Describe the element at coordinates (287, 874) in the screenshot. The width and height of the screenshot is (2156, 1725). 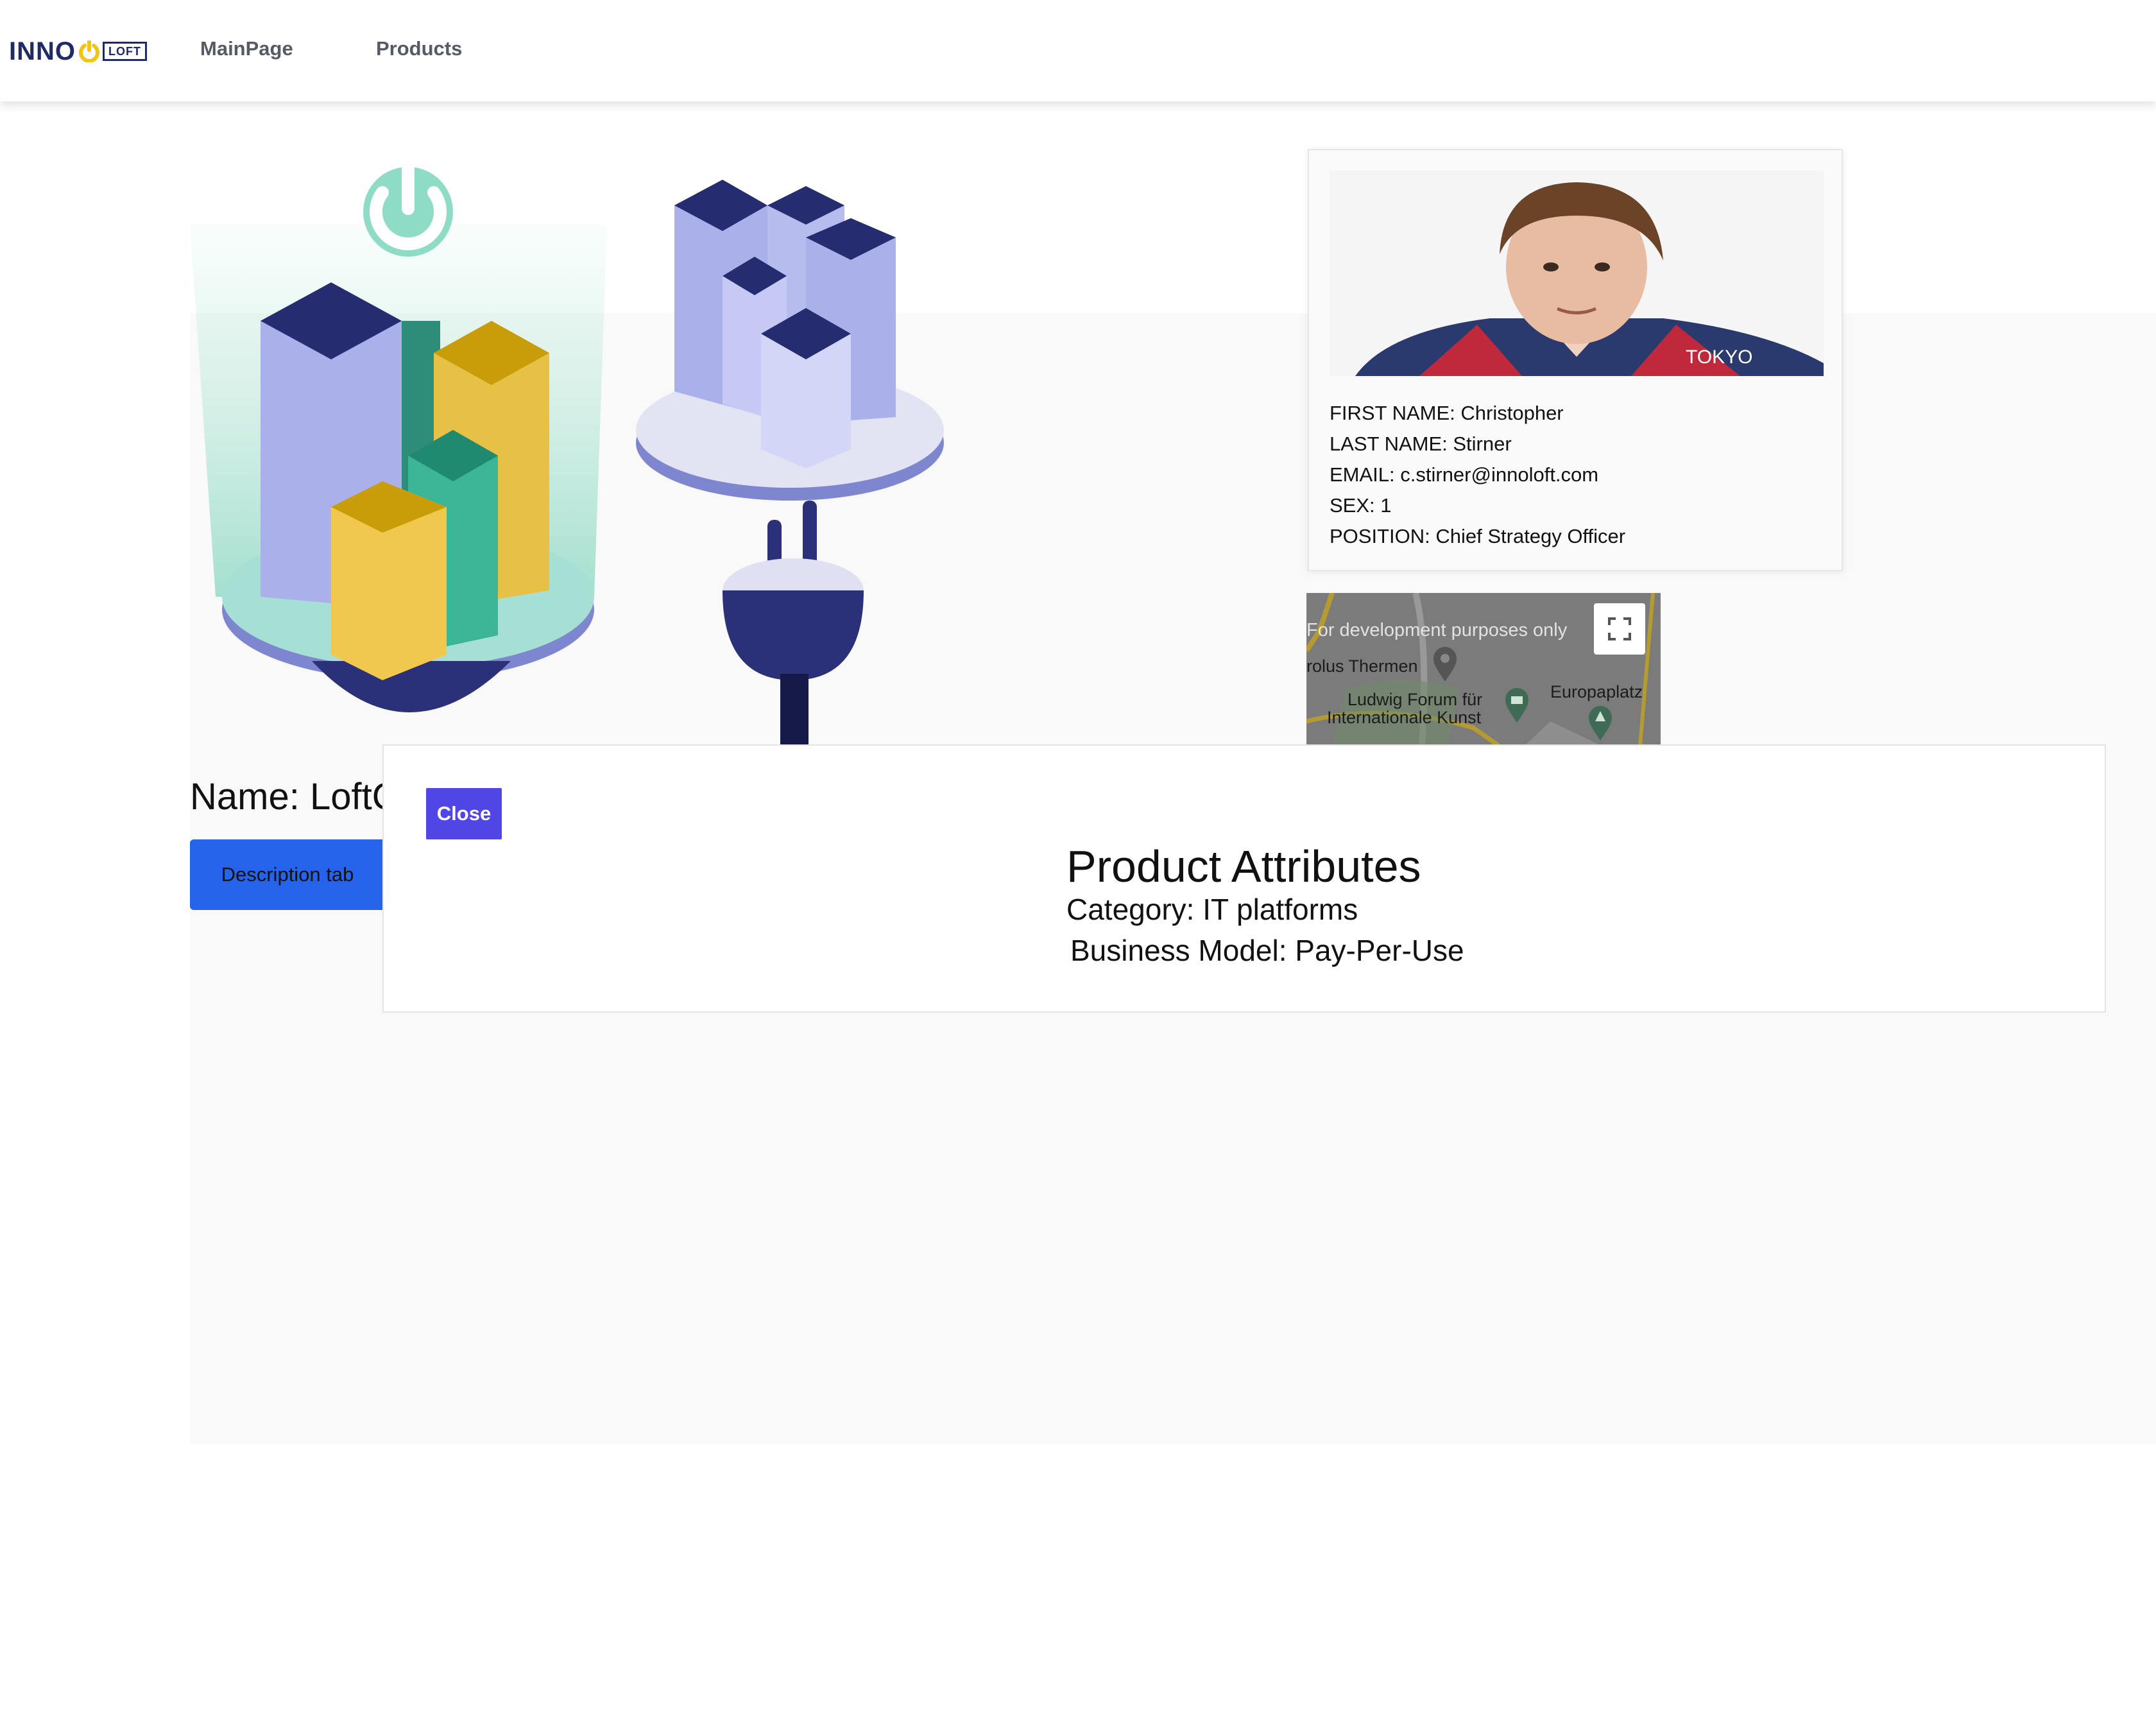
I see `description-tab: Description tab` at that location.